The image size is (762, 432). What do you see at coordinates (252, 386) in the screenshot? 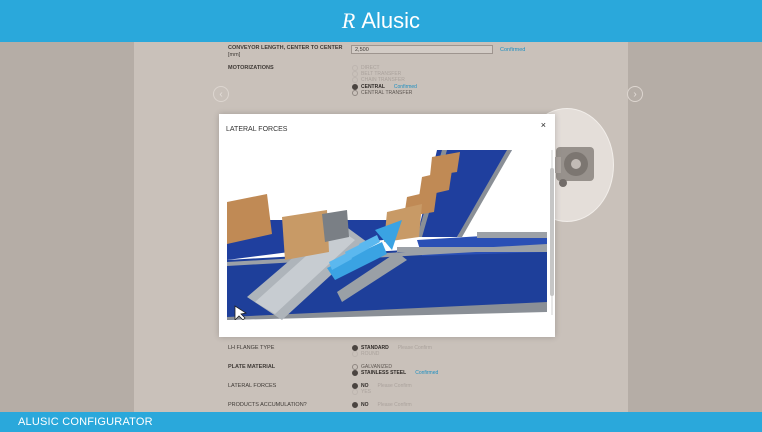
I see `lateral-forces-label: LATERAL FORCES` at bounding box center [252, 386].